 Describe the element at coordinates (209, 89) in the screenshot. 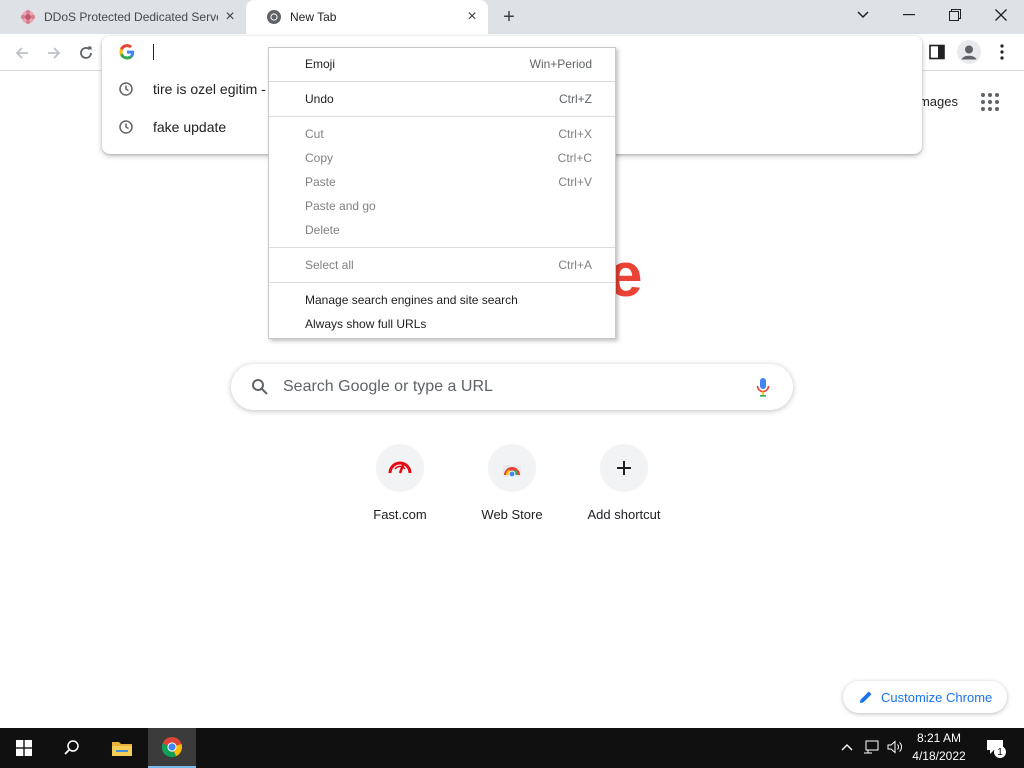

I see `suggestion-text: tire is ozel egitim -` at that location.